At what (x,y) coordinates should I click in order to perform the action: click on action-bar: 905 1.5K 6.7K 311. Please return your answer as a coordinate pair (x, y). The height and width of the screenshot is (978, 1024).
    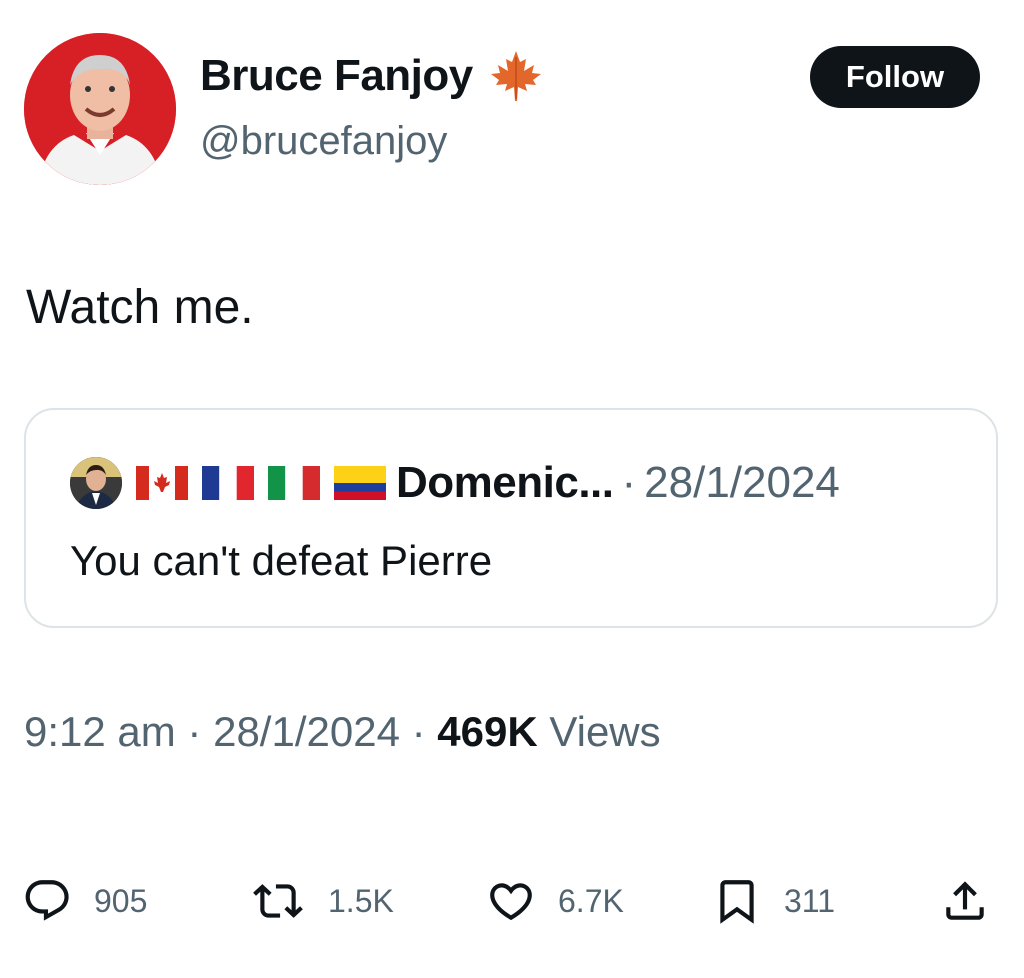
    Looking at the image, I should click on (512, 901).